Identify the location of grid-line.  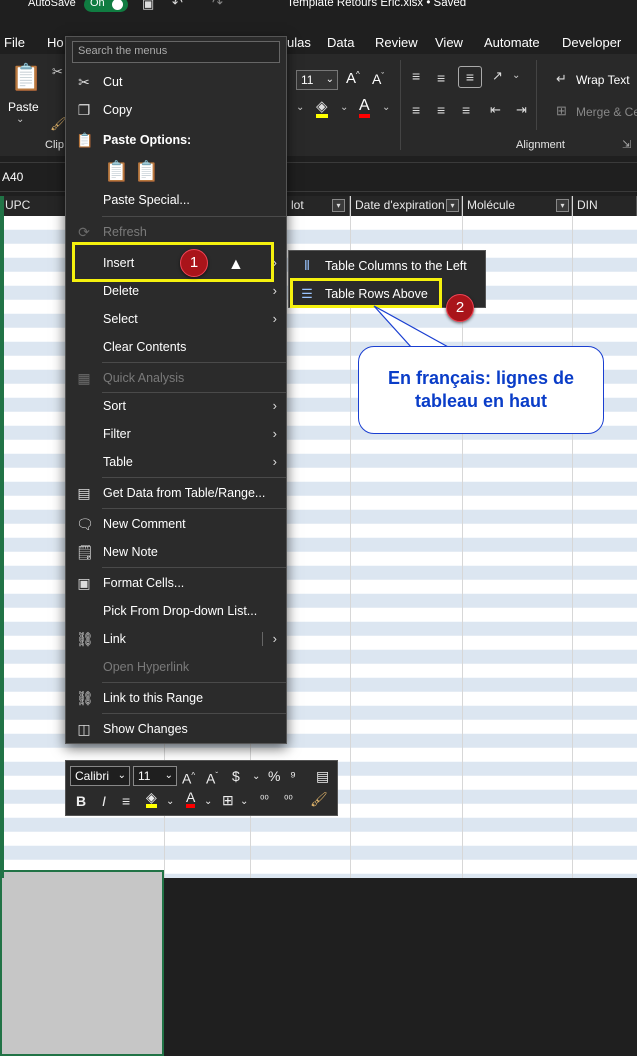
(572, 537).